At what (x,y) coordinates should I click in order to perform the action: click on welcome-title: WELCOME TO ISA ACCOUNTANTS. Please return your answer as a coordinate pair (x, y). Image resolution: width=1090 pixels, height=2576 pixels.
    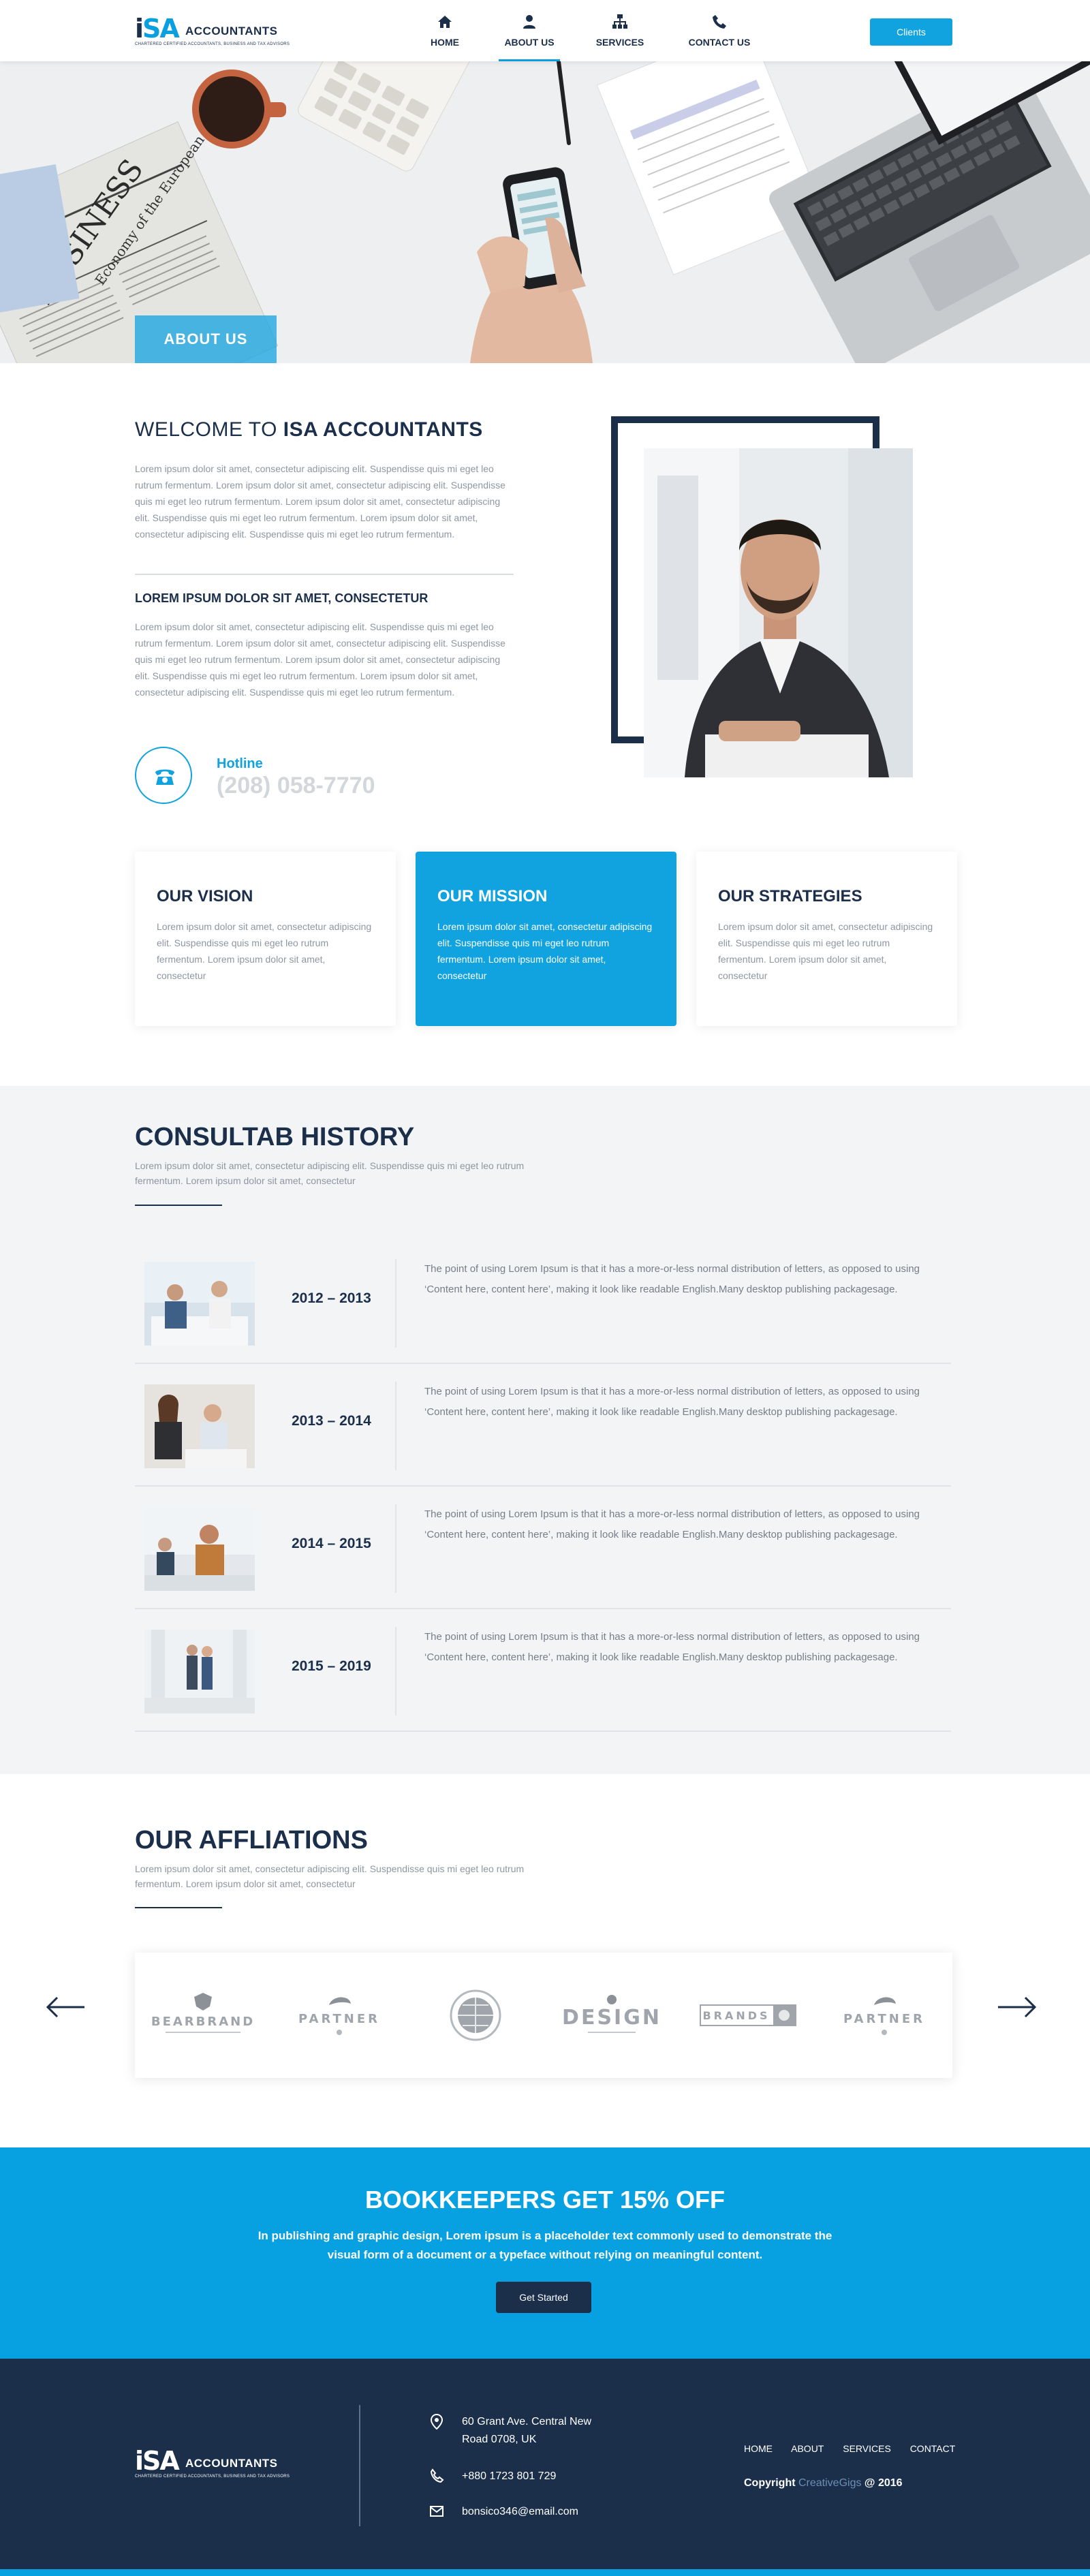
    Looking at the image, I should click on (309, 429).